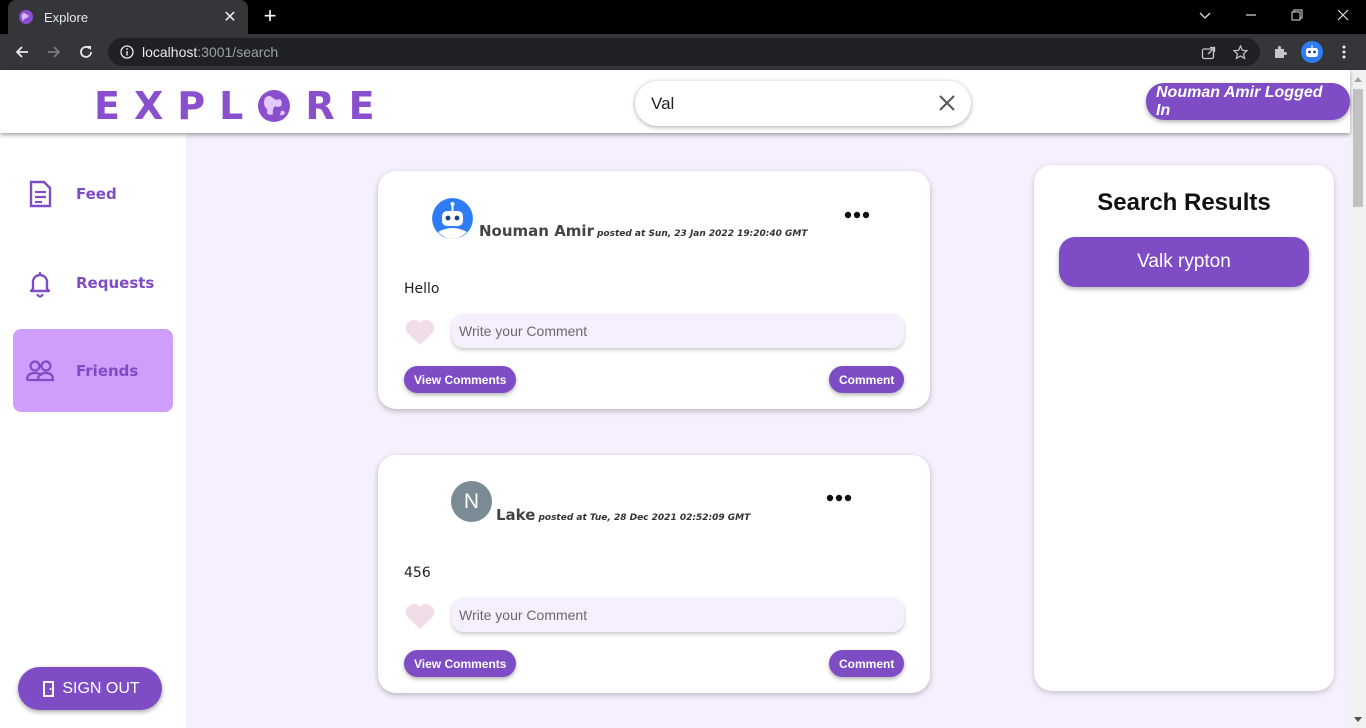 This screenshot has width=1366, height=728. I want to click on url-path: :3001/search, so click(238, 52).